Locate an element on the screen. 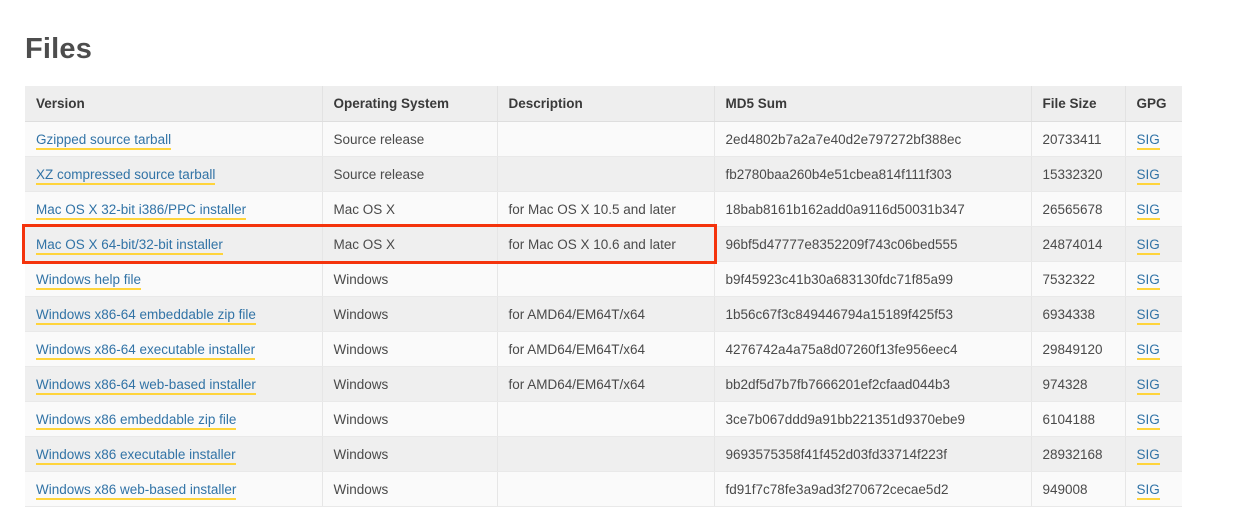  download-link: Mac OS X 64-bit/32-bit installer is located at coordinates (129, 245).